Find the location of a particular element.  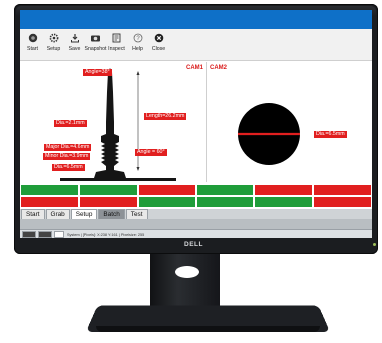

download-icon is located at coordinates (74, 37).